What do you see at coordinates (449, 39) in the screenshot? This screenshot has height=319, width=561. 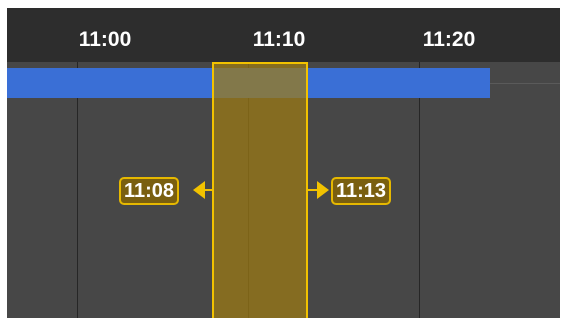 I see `tick-label-11-20: 11:20` at bounding box center [449, 39].